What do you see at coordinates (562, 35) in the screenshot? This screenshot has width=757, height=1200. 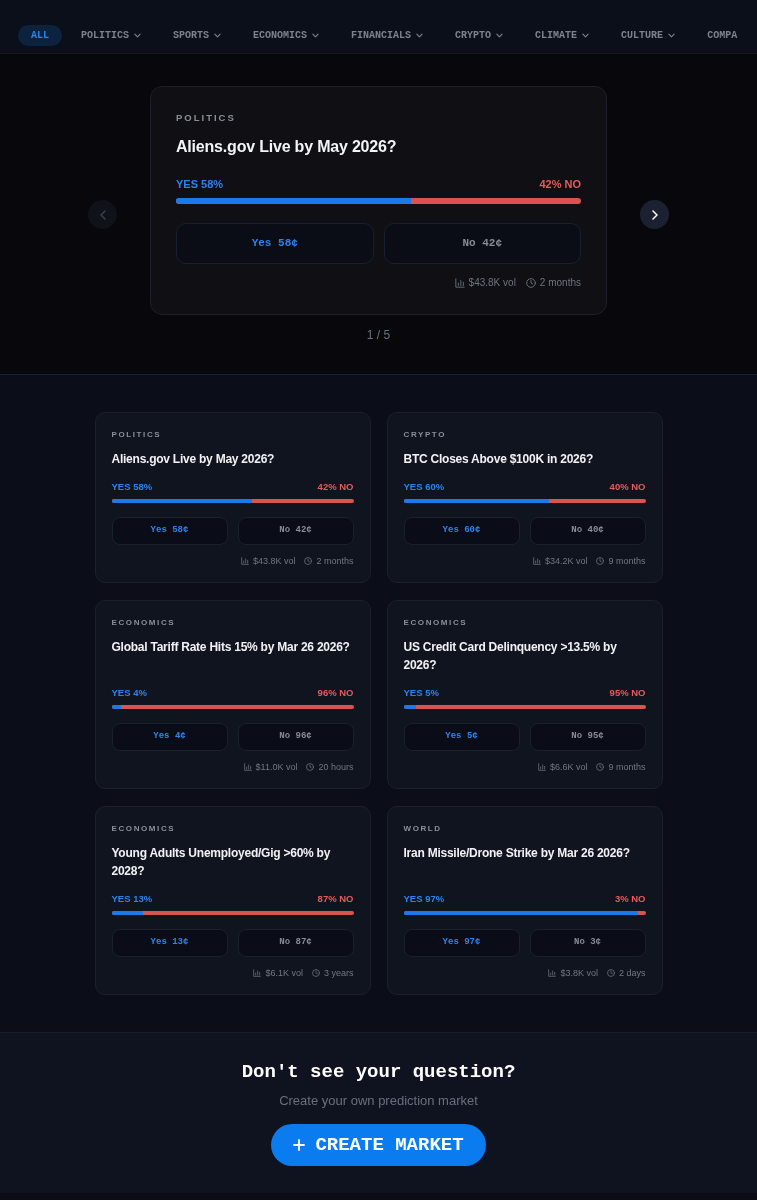 I see `category-tab: CLIMATE` at bounding box center [562, 35].